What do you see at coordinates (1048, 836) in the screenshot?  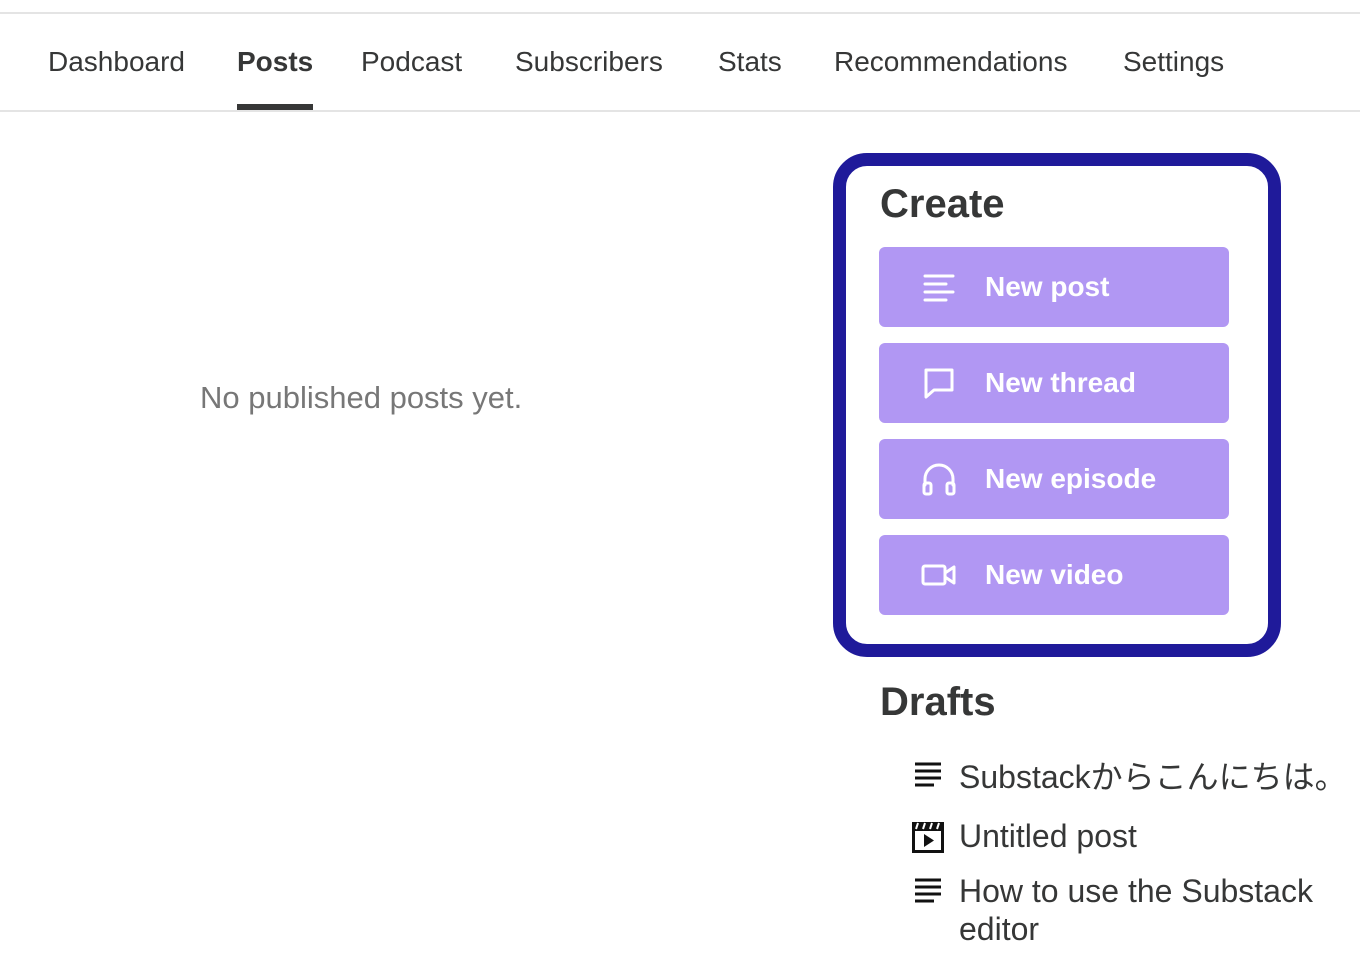 I see `draft-title: Untitled post` at bounding box center [1048, 836].